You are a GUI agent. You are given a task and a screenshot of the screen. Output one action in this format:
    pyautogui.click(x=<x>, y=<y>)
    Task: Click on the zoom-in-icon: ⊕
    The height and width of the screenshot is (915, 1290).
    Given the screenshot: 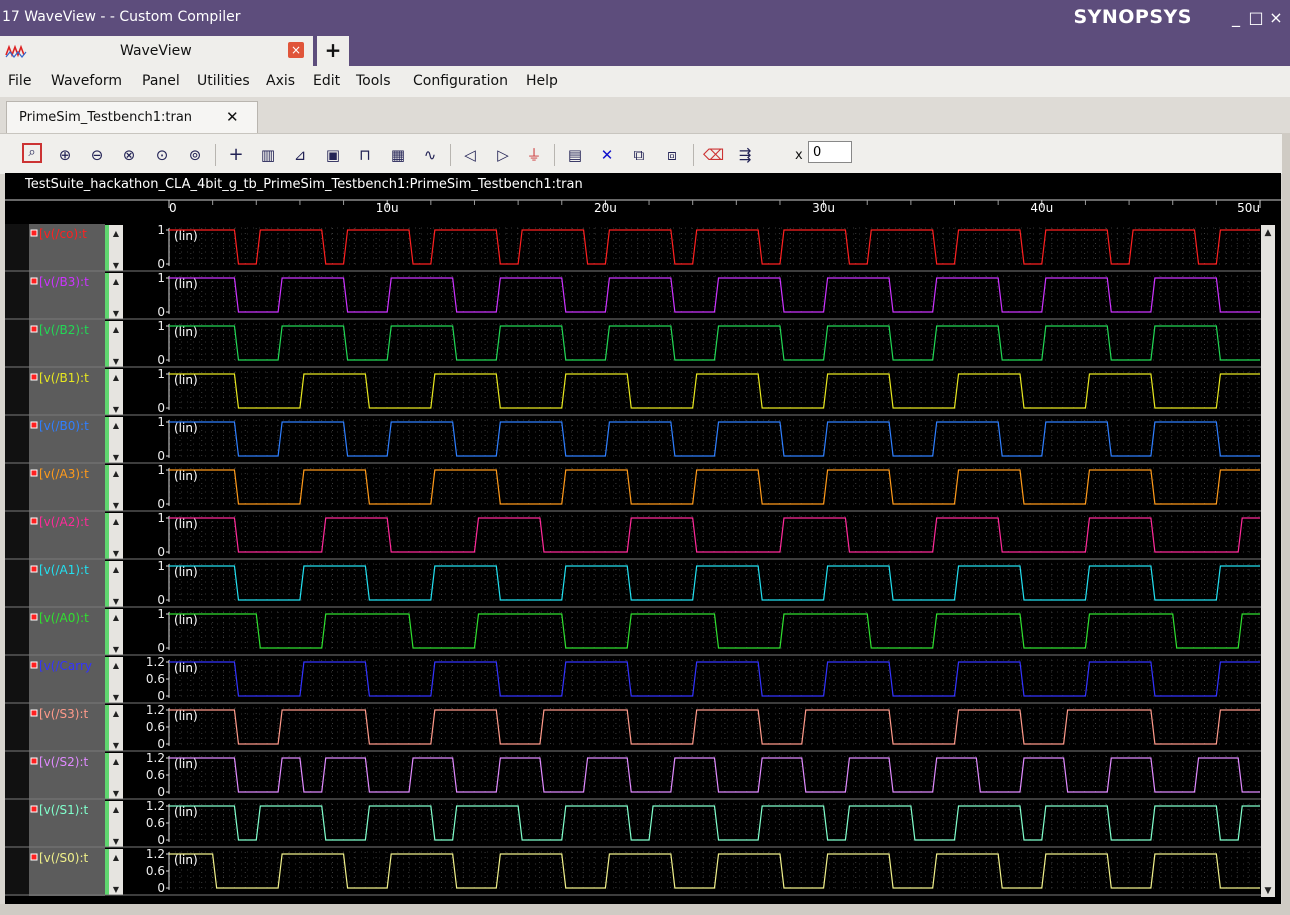 What is the action you would take?
    pyautogui.click(x=65, y=155)
    